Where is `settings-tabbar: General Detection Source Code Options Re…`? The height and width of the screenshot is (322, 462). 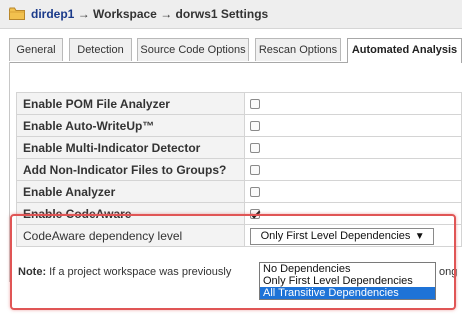
settings-tabbar: General Detection Source Code Options Re… is located at coordinates (235, 50).